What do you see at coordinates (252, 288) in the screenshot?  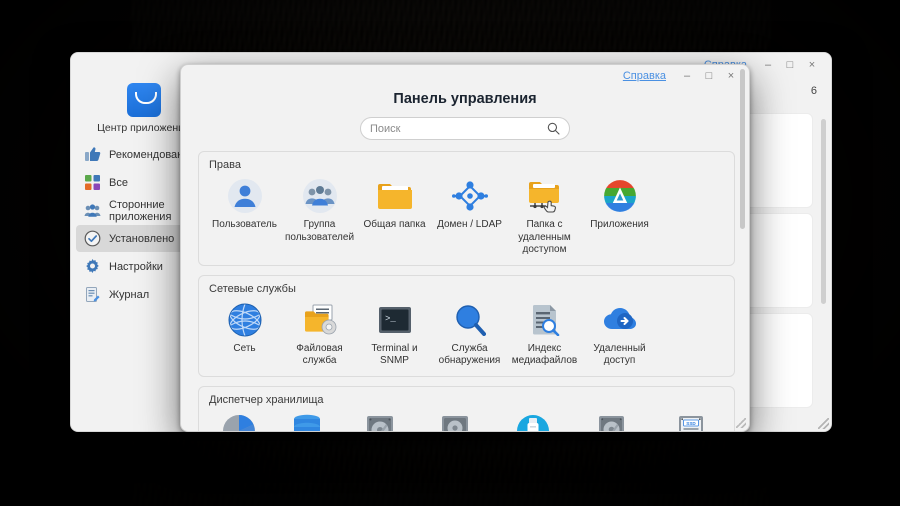 I see `group-title: Сетевые службы` at bounding box center [252, 288].